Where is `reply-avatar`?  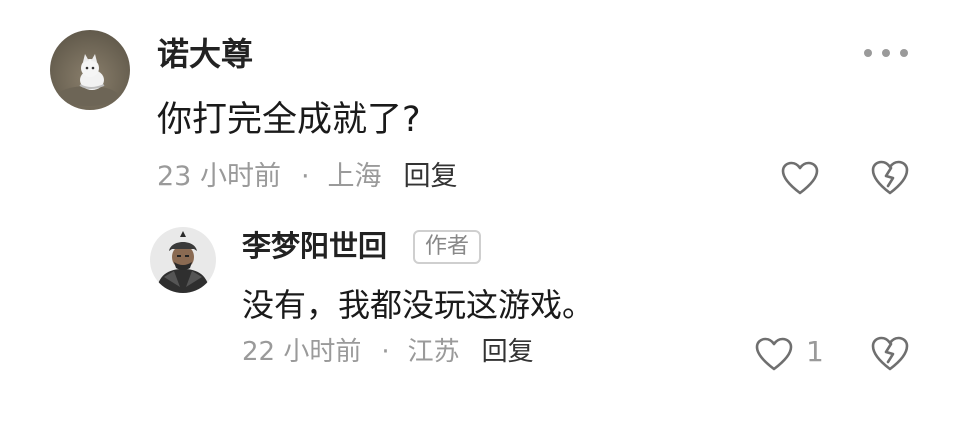
reply-avatar is located at coordinates (183, 260).